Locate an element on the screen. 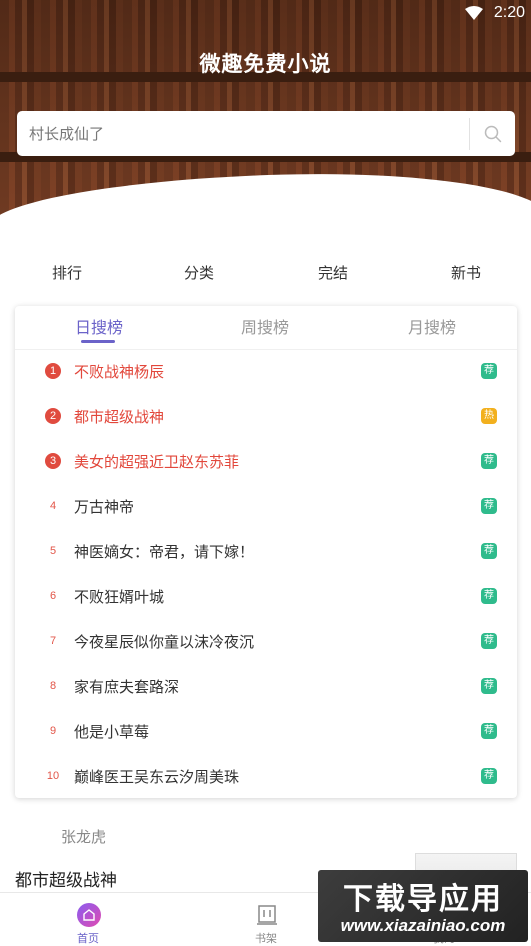 Image resolution: width=531 pixels, height=946 pixels. search-icon is located at coordinates (492, 133).